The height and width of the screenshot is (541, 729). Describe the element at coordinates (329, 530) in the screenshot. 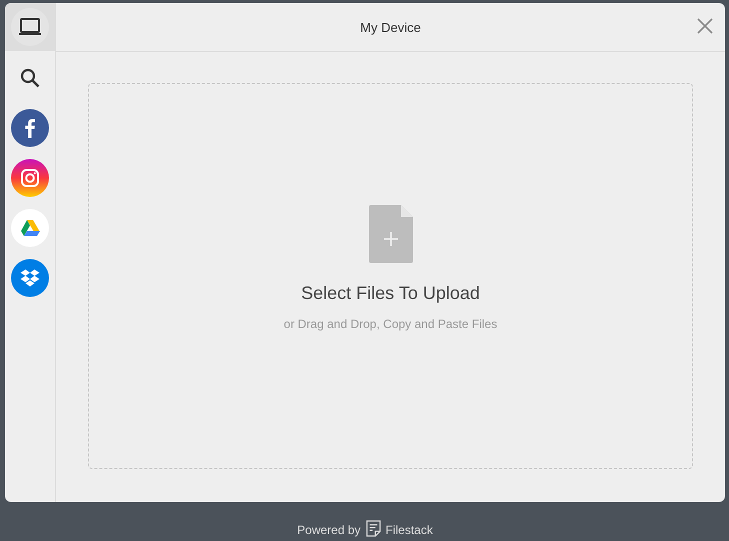

I see `footer-text: Powered by` at that location.